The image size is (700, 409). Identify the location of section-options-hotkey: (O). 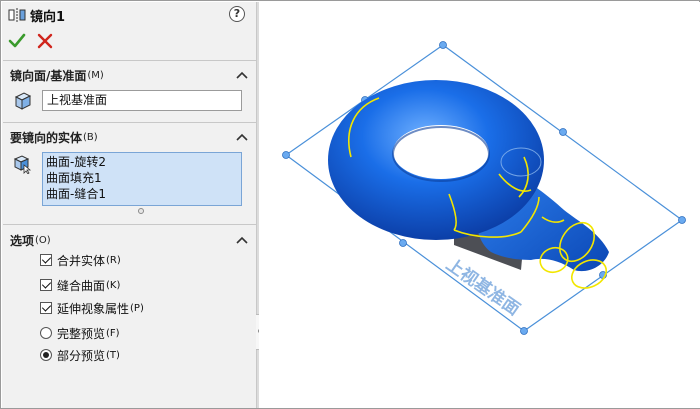
(43, 240).